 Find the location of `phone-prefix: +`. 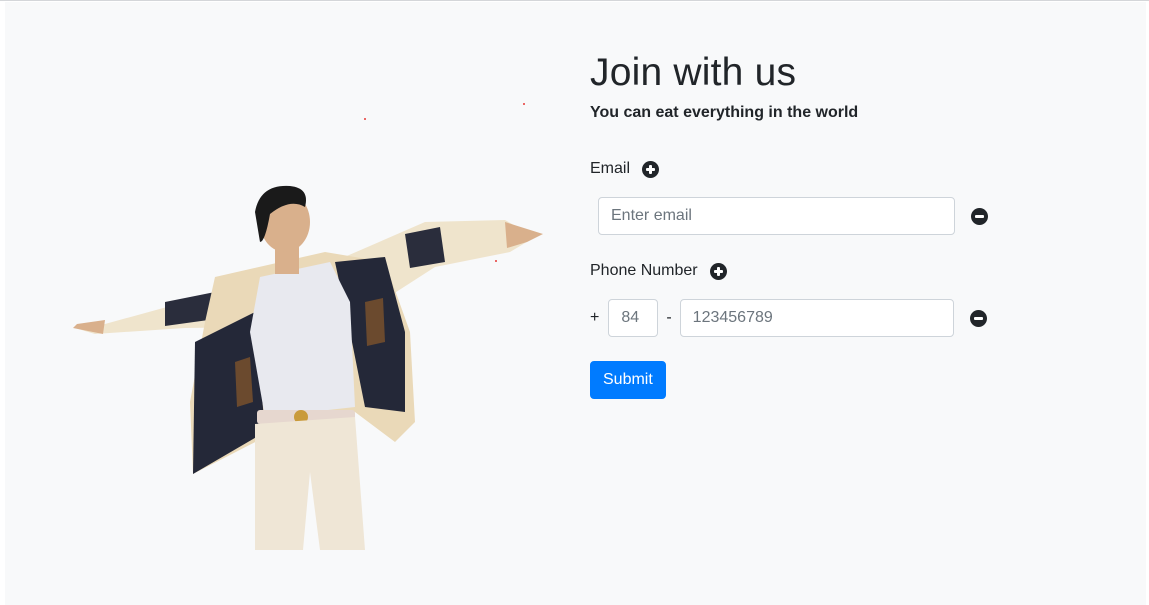

phone-prefix: + is located at coordinates (595, 317).